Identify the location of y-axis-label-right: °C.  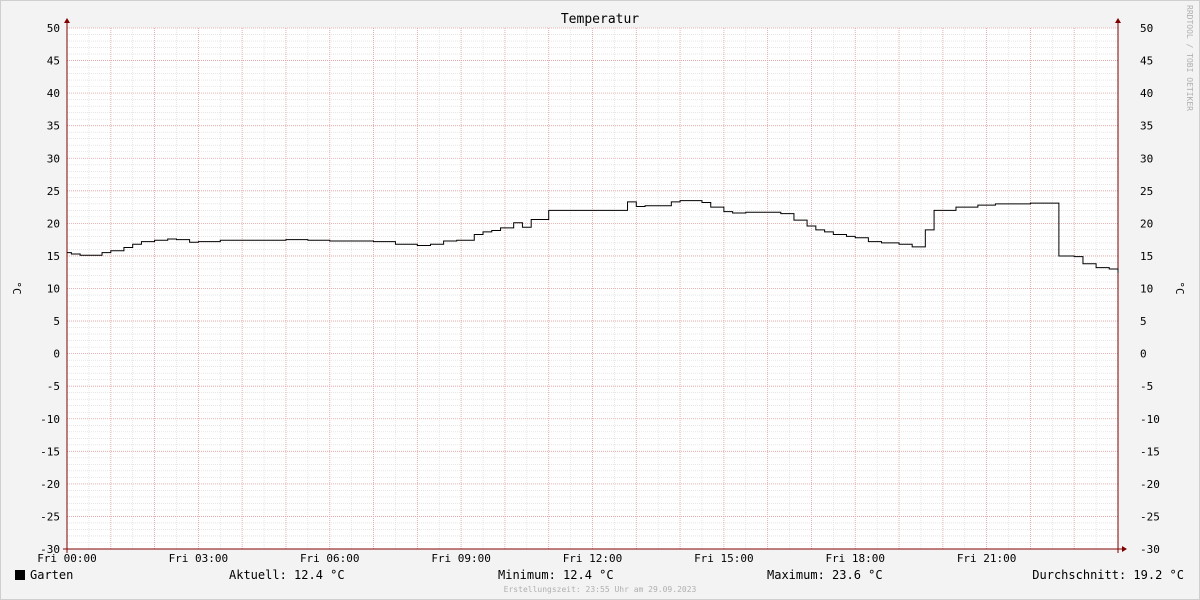
(1179, 287).